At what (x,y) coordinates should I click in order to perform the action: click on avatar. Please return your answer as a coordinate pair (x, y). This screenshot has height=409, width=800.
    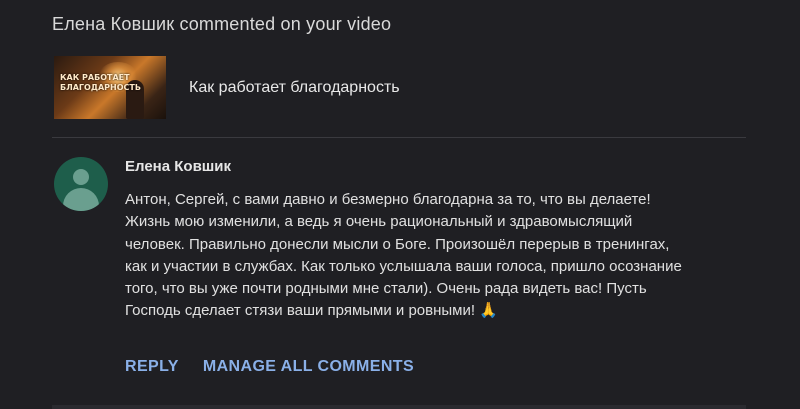
    Looking at the image, I should click on (81, 184).